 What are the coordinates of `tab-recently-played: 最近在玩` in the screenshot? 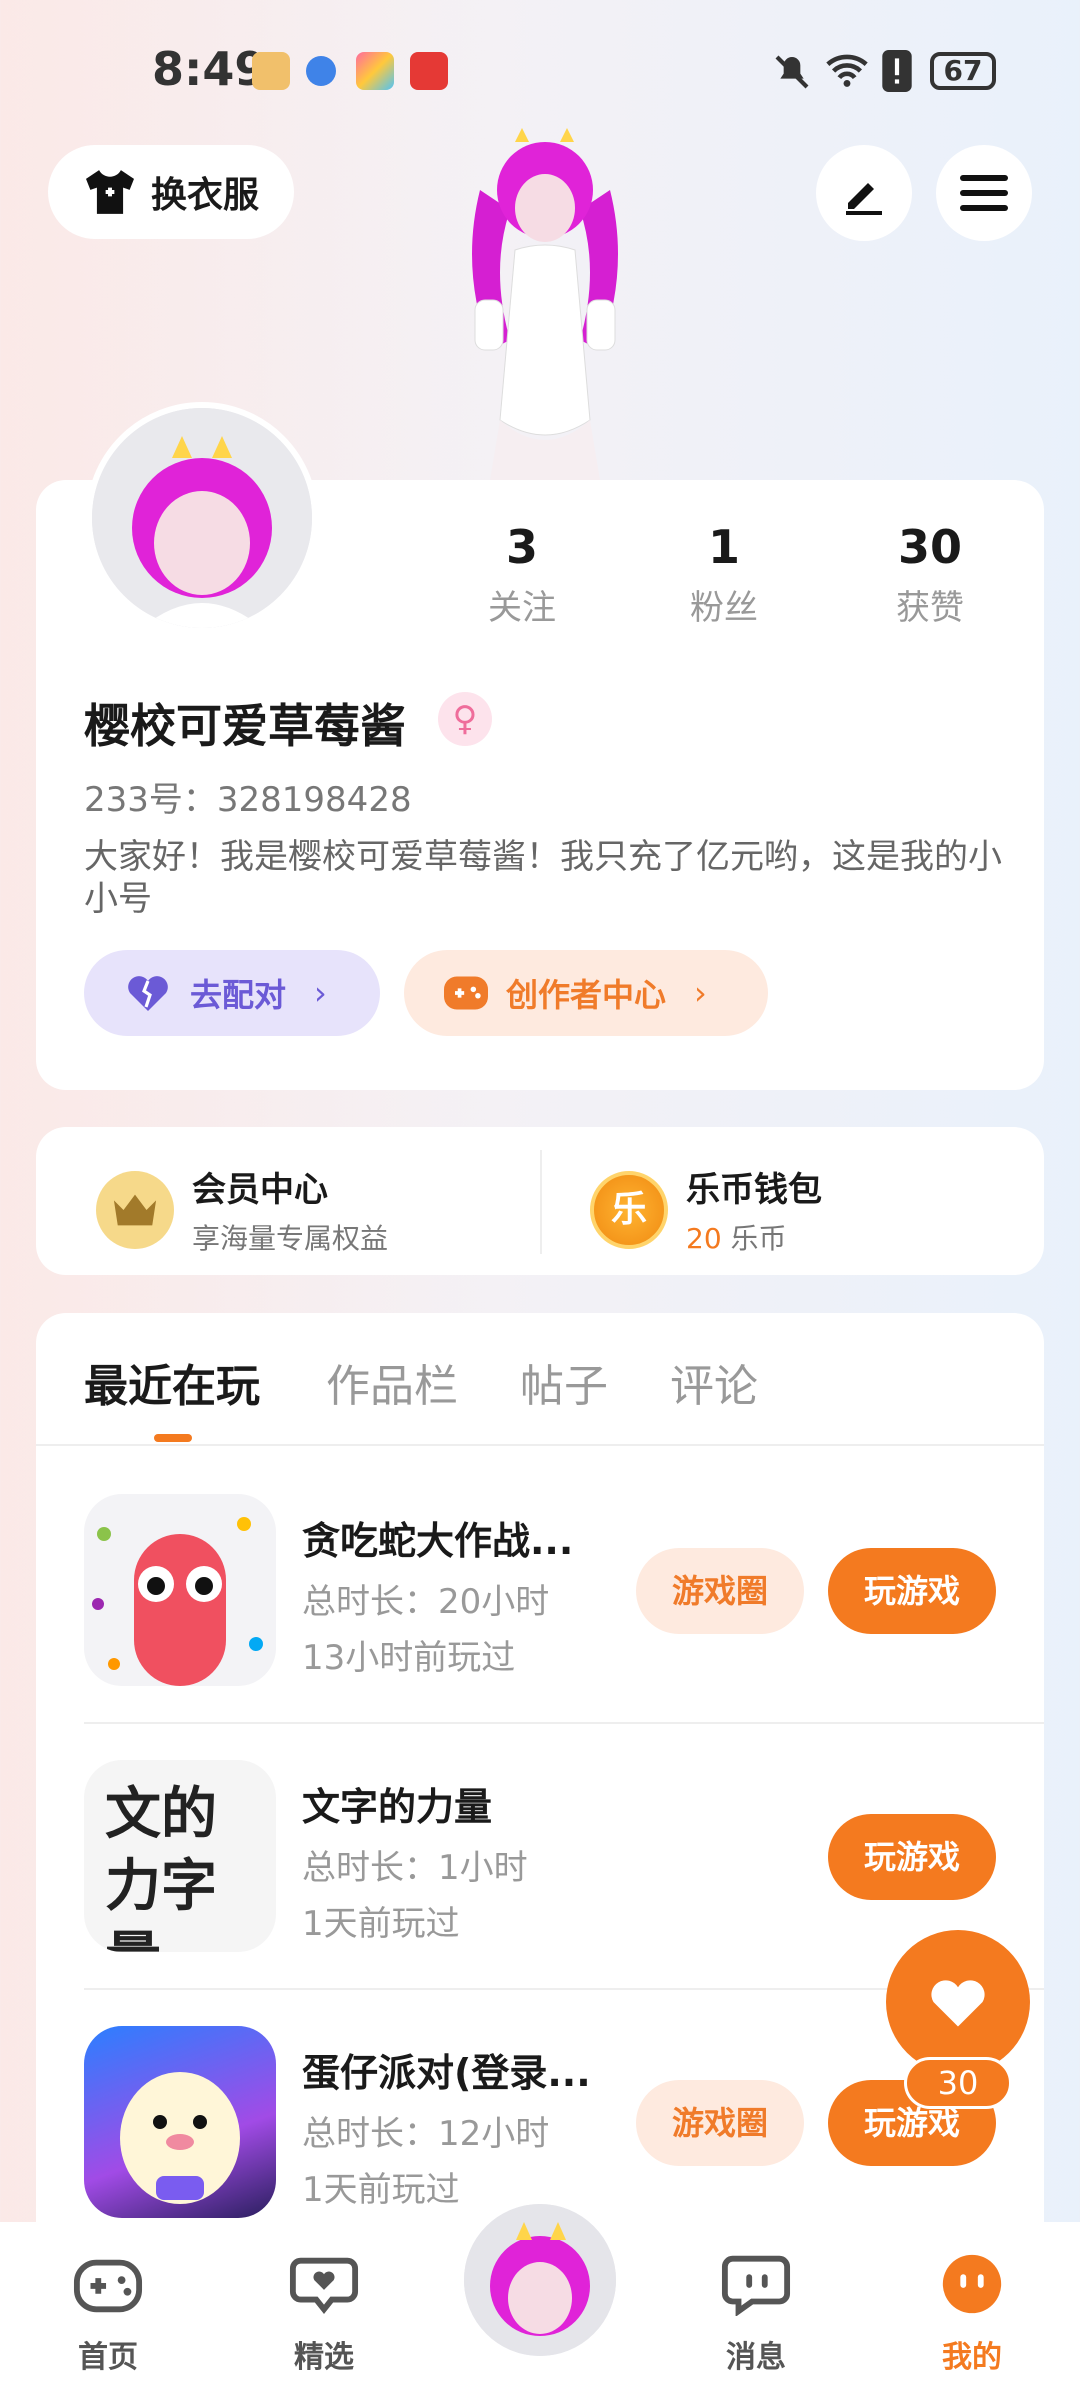 It's located at (172, 1382).